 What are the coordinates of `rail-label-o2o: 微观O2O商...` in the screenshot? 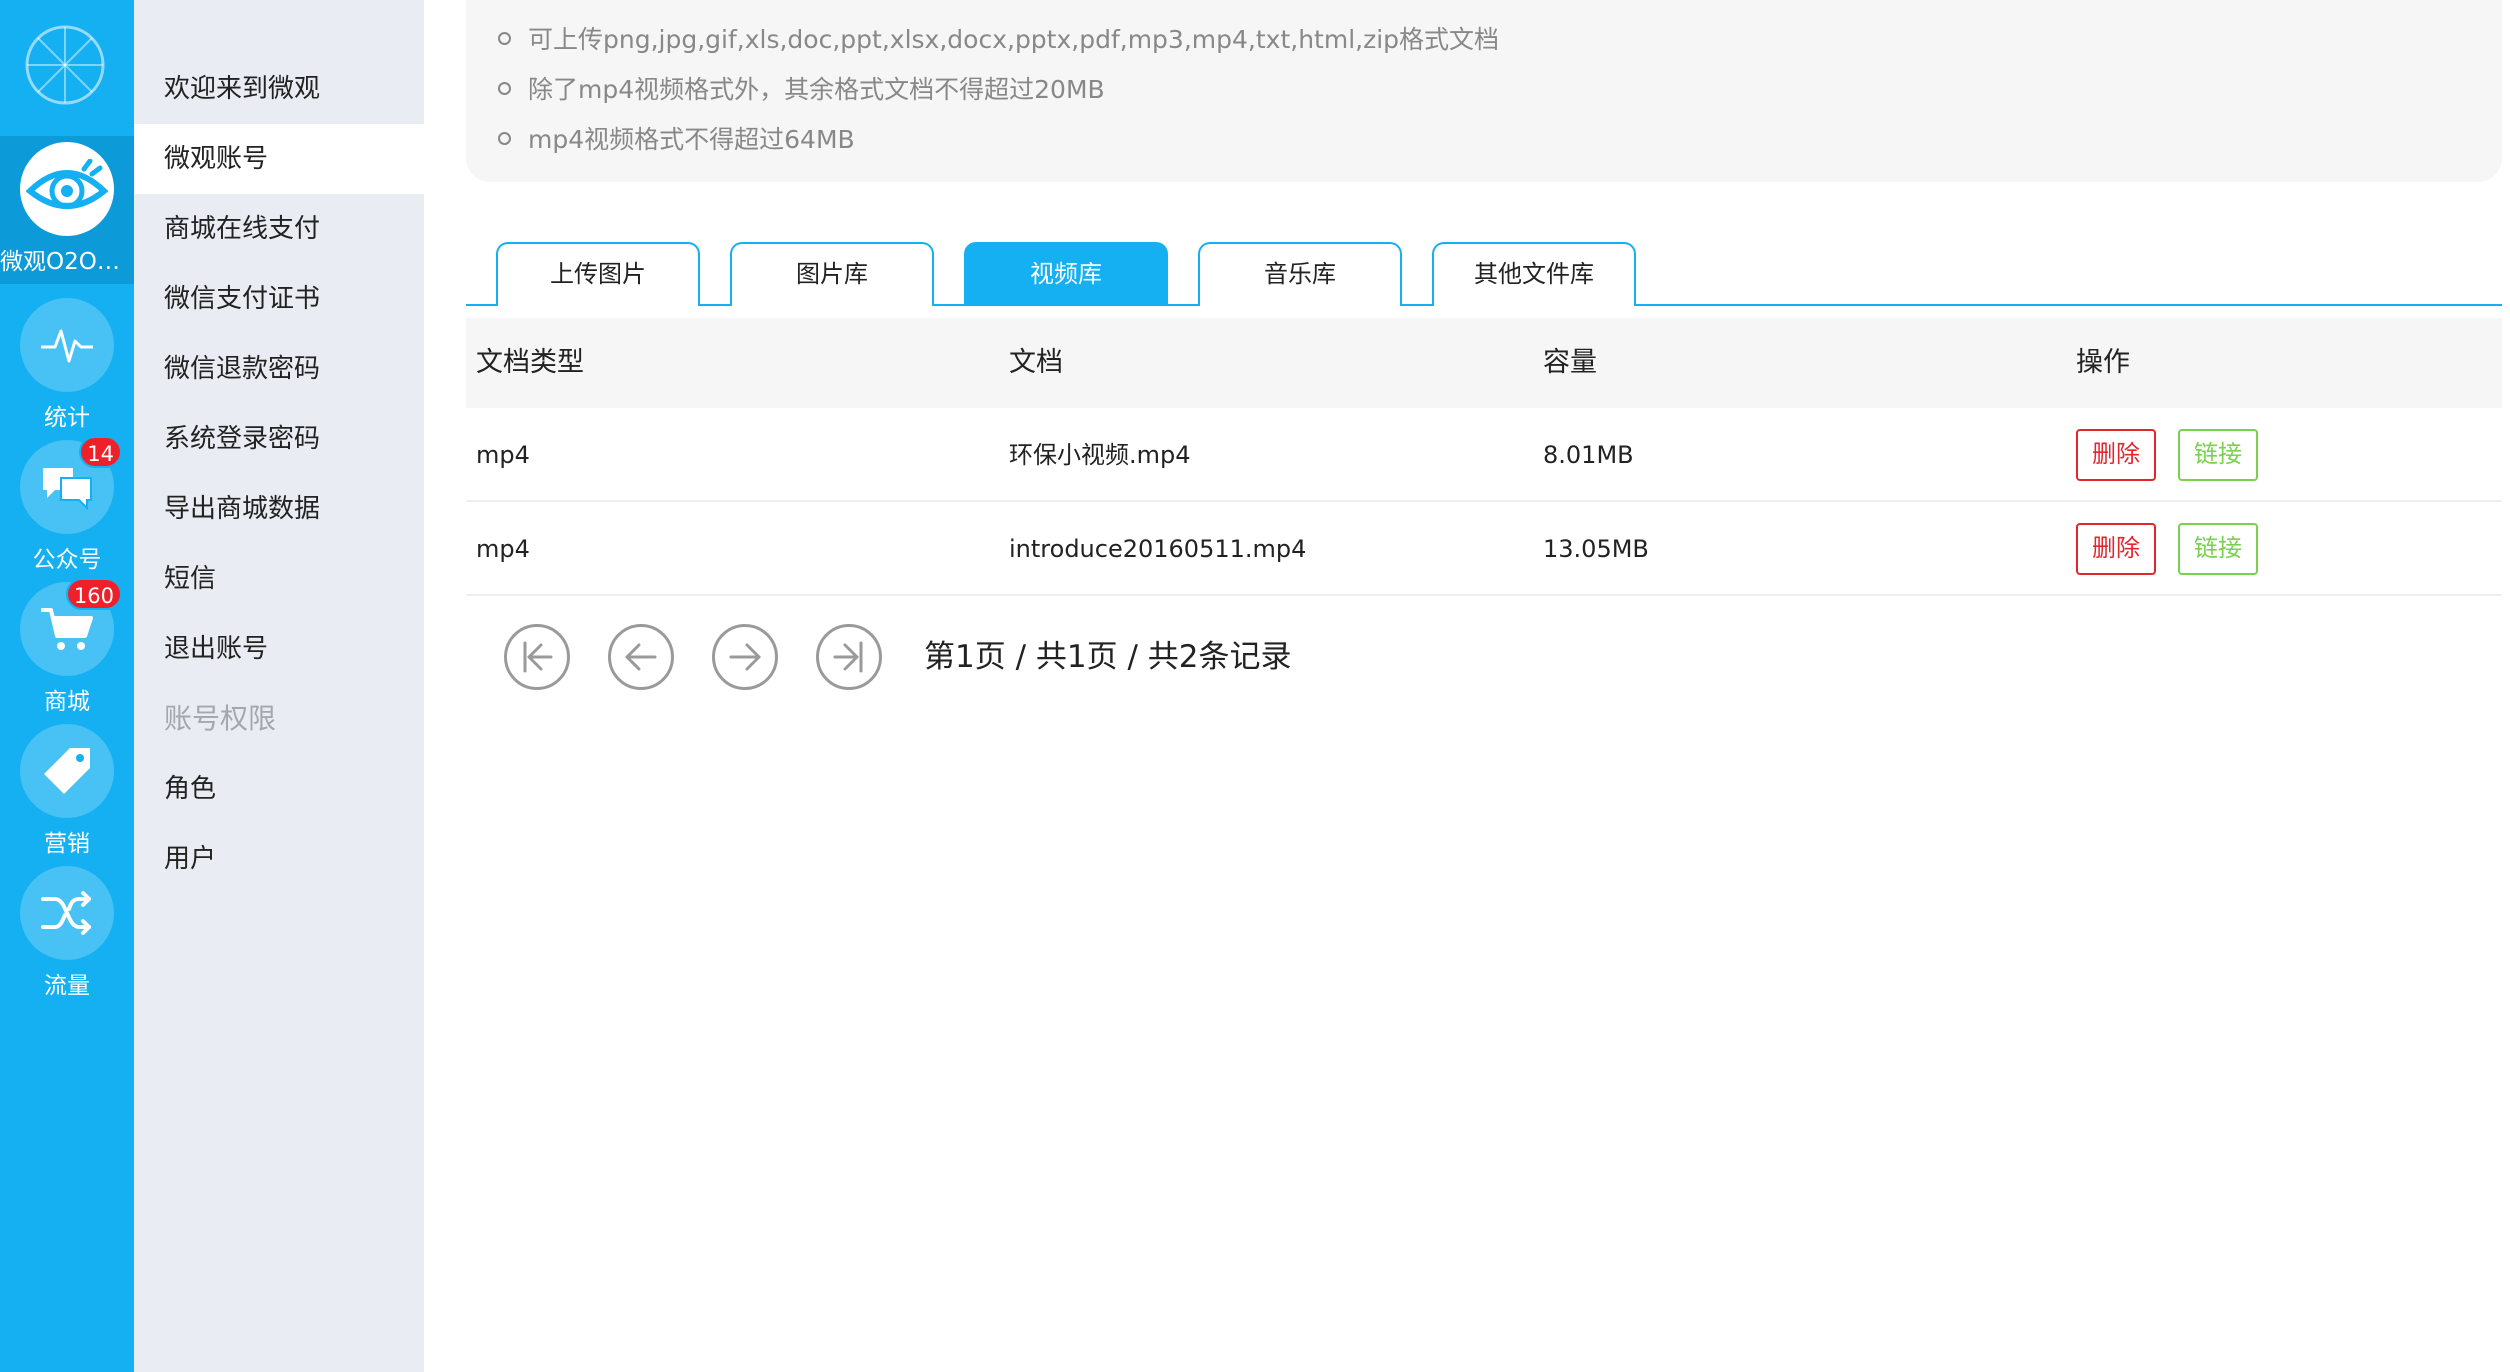 It's located at (67, 262).